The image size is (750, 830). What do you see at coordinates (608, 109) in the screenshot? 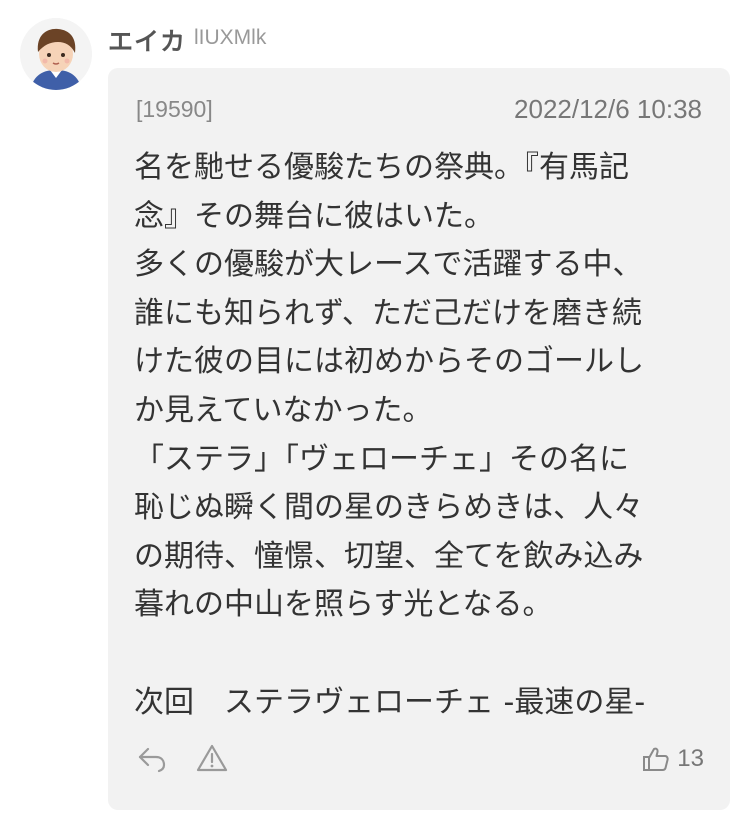
I see `post-date: 2022/12/6 10:38` at bounding box center [608, 109].